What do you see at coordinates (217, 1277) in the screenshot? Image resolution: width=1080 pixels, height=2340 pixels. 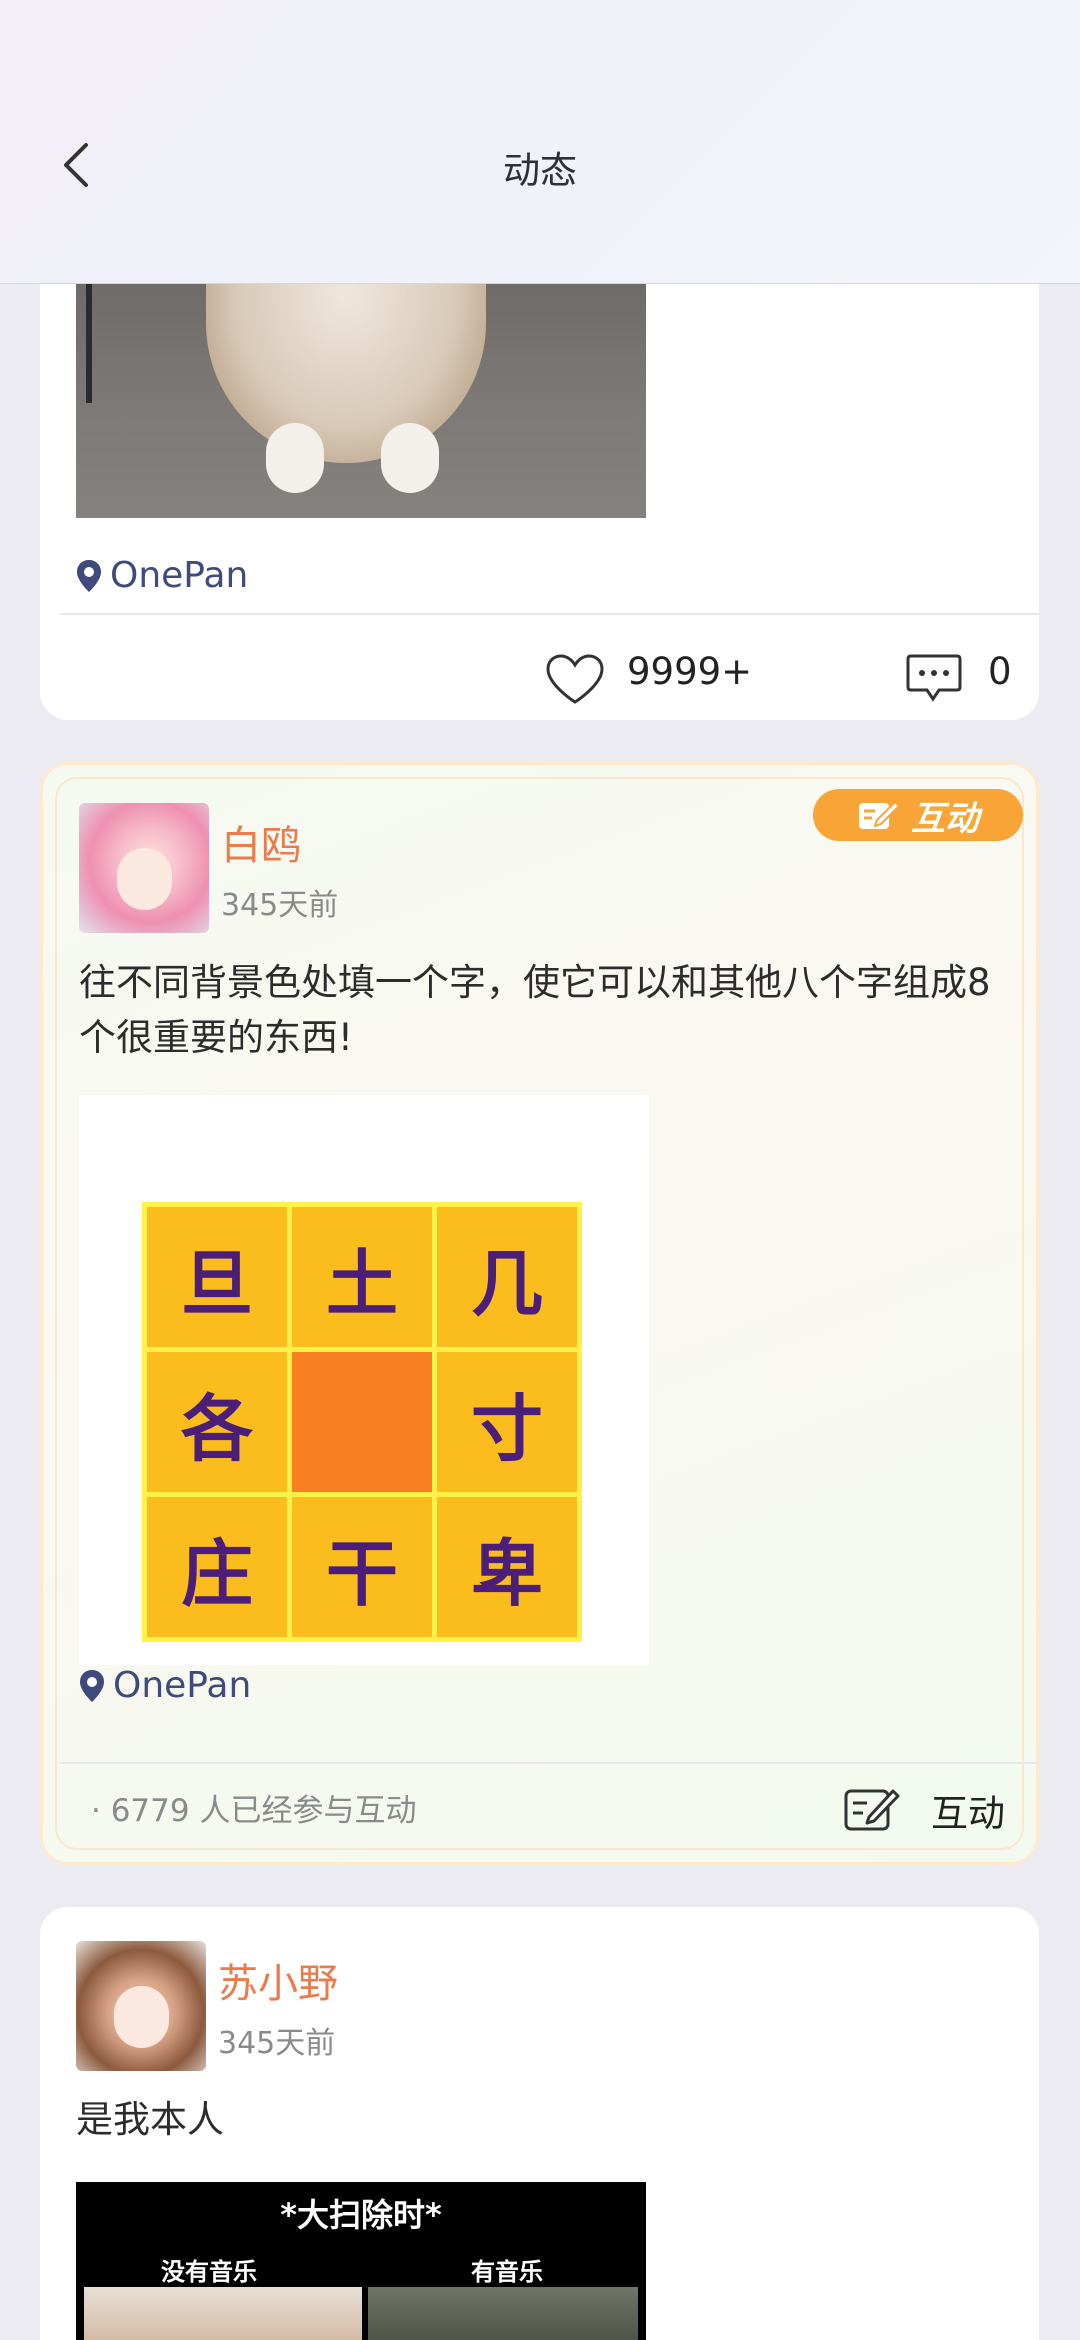 I see `puzzle-cell: 旦` at bounding box center [217, 1277].